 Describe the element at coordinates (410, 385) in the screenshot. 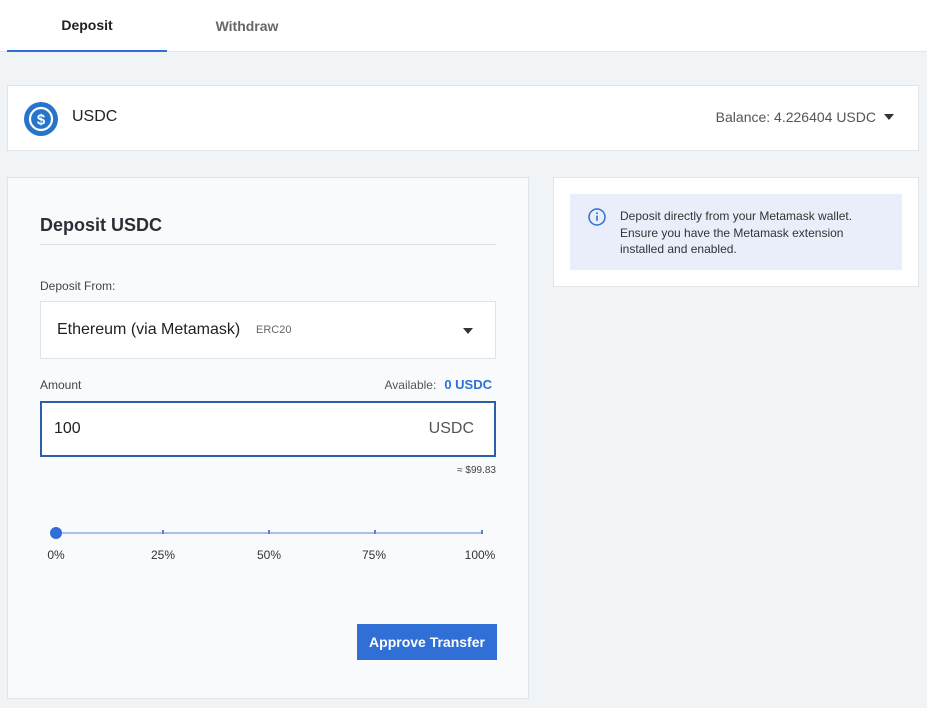

I see `available-label: Available:` at that location.